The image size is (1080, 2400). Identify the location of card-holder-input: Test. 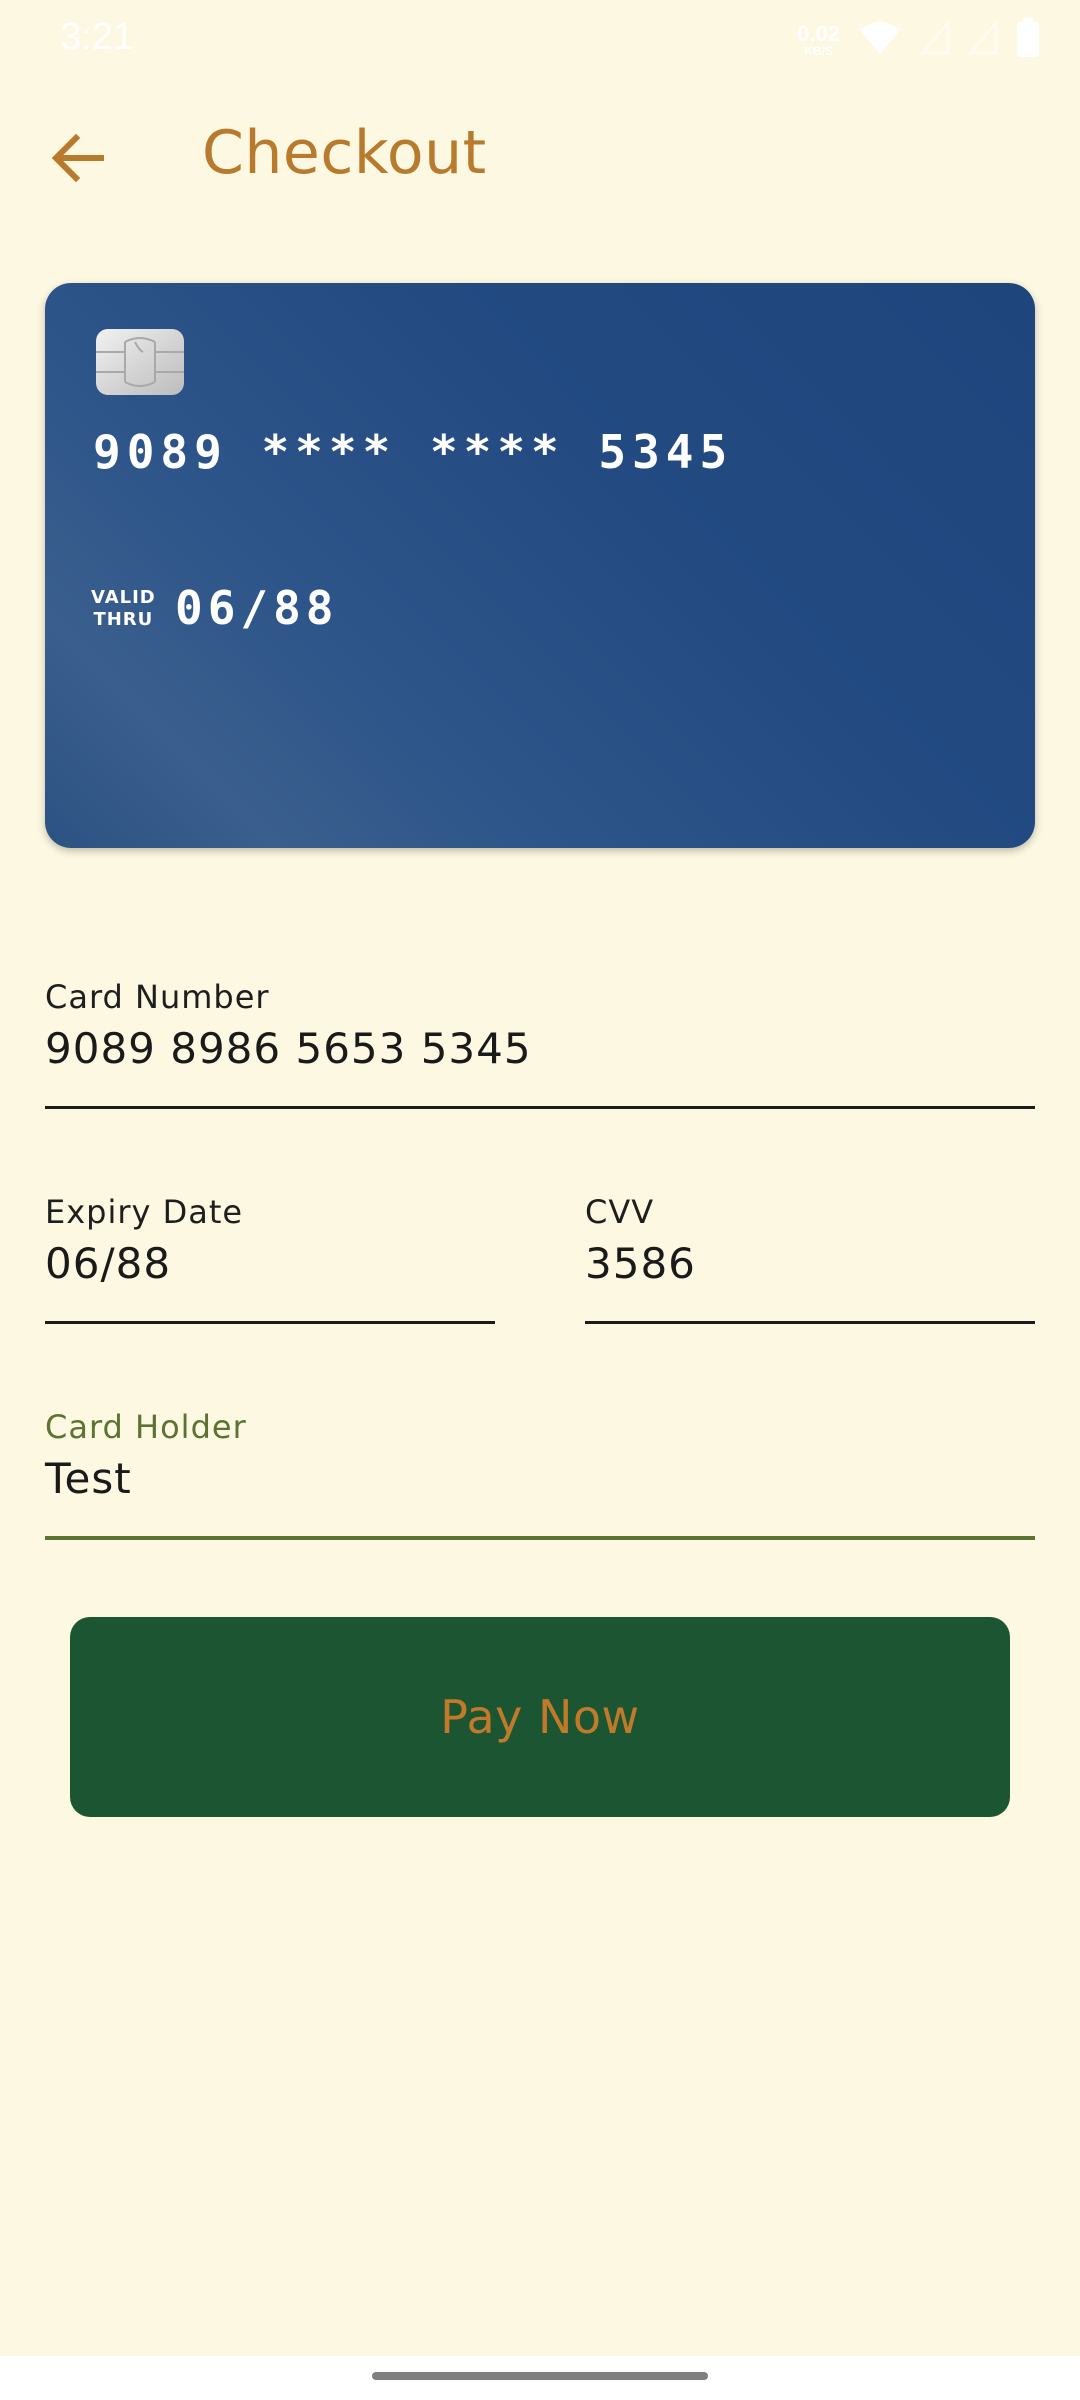
(88, 1478).